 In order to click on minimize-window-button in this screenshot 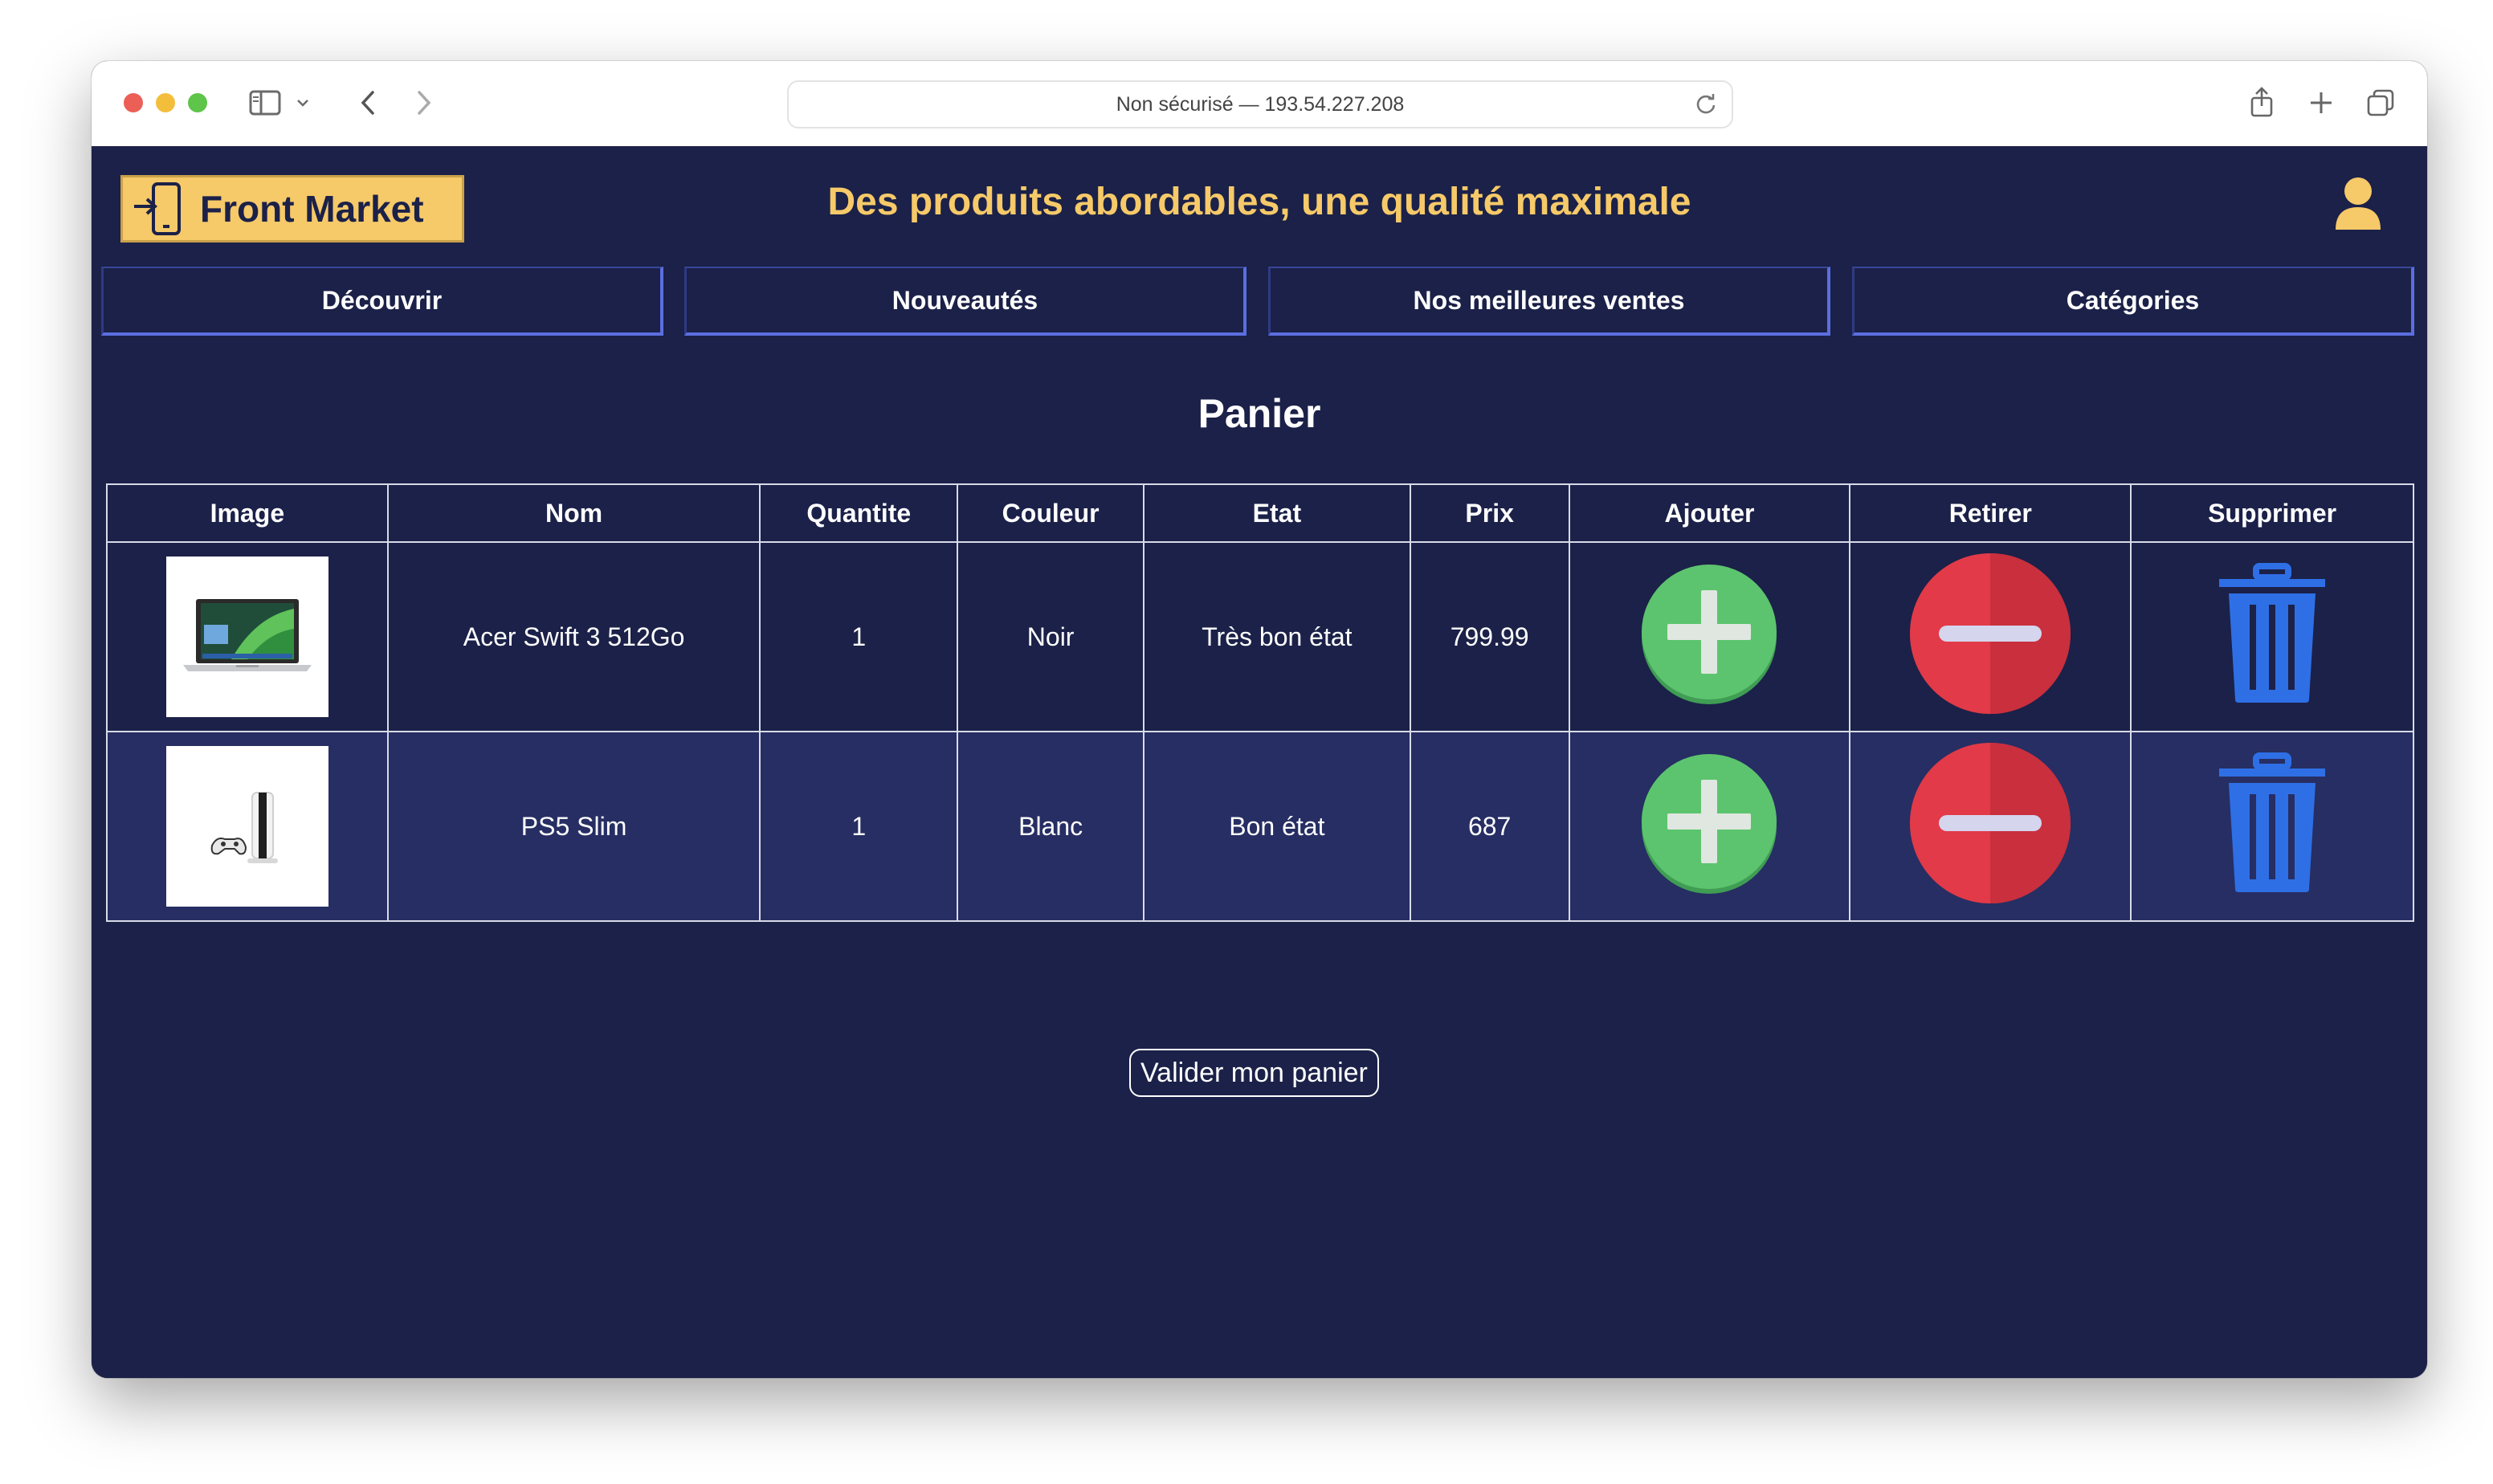, I will do `click(165, 102)`.